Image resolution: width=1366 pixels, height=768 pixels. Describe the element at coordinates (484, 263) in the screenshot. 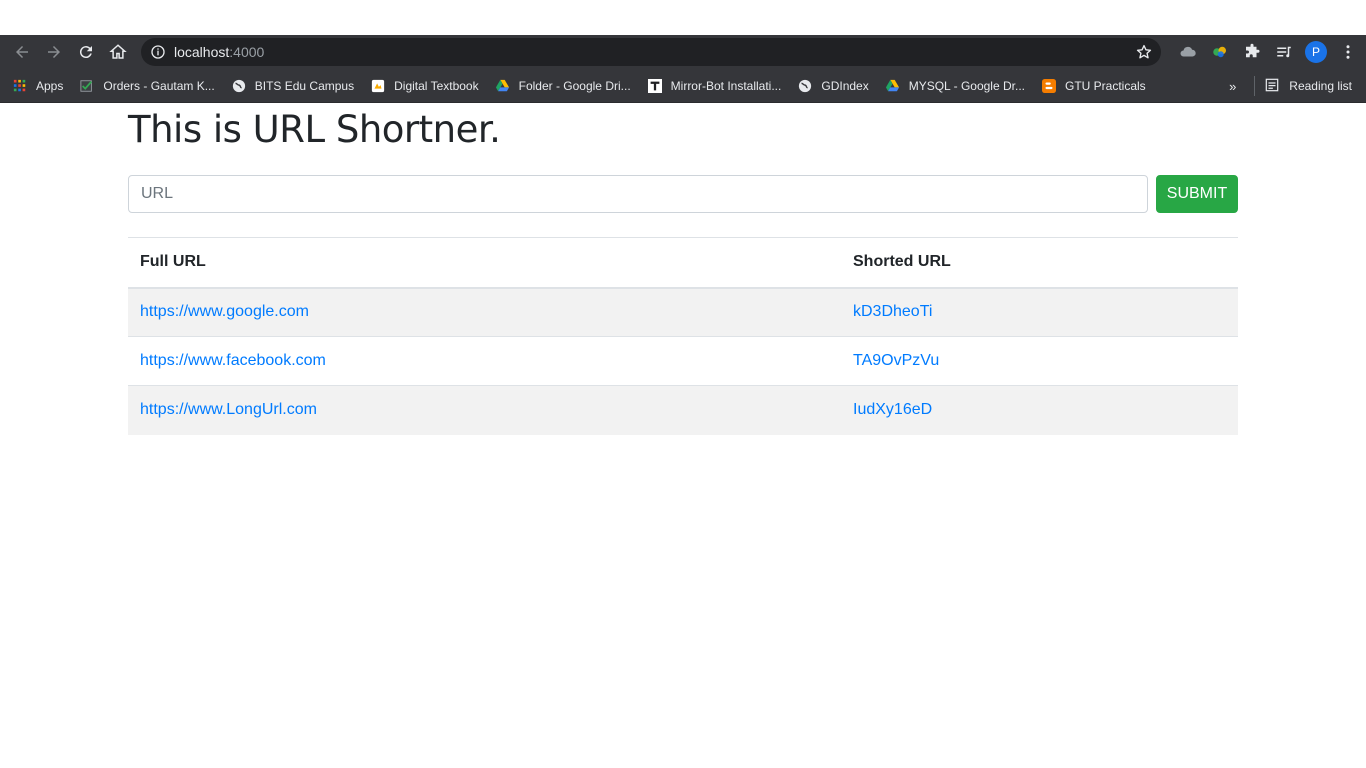

I see `column-header-full-url: Full URL` at that location.